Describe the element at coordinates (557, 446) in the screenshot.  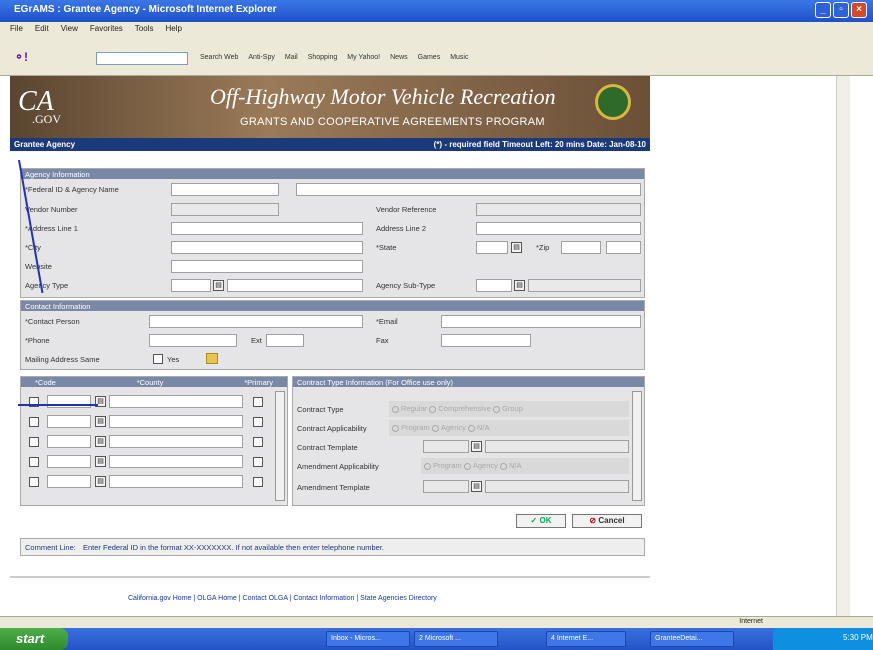
I see `contract-template-name-input` at that location.